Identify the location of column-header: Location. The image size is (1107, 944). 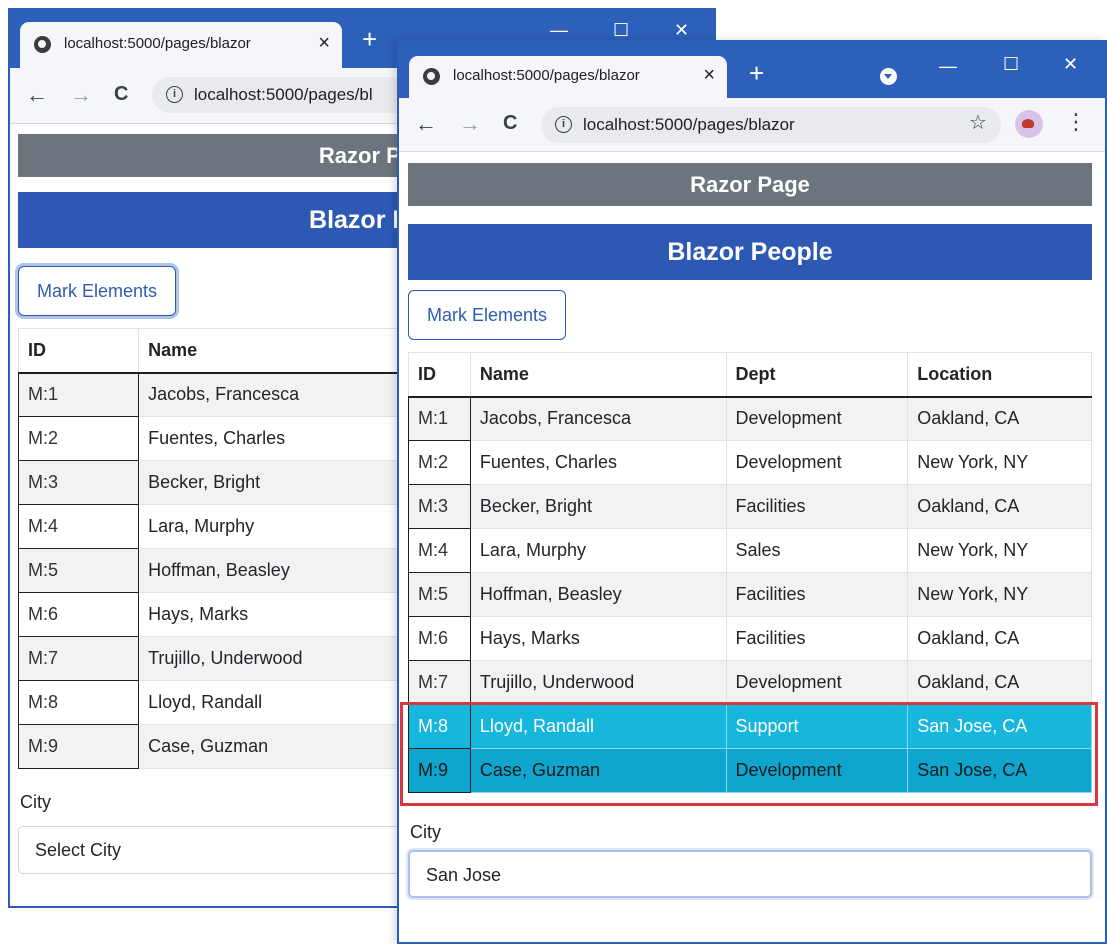
(999, 375).